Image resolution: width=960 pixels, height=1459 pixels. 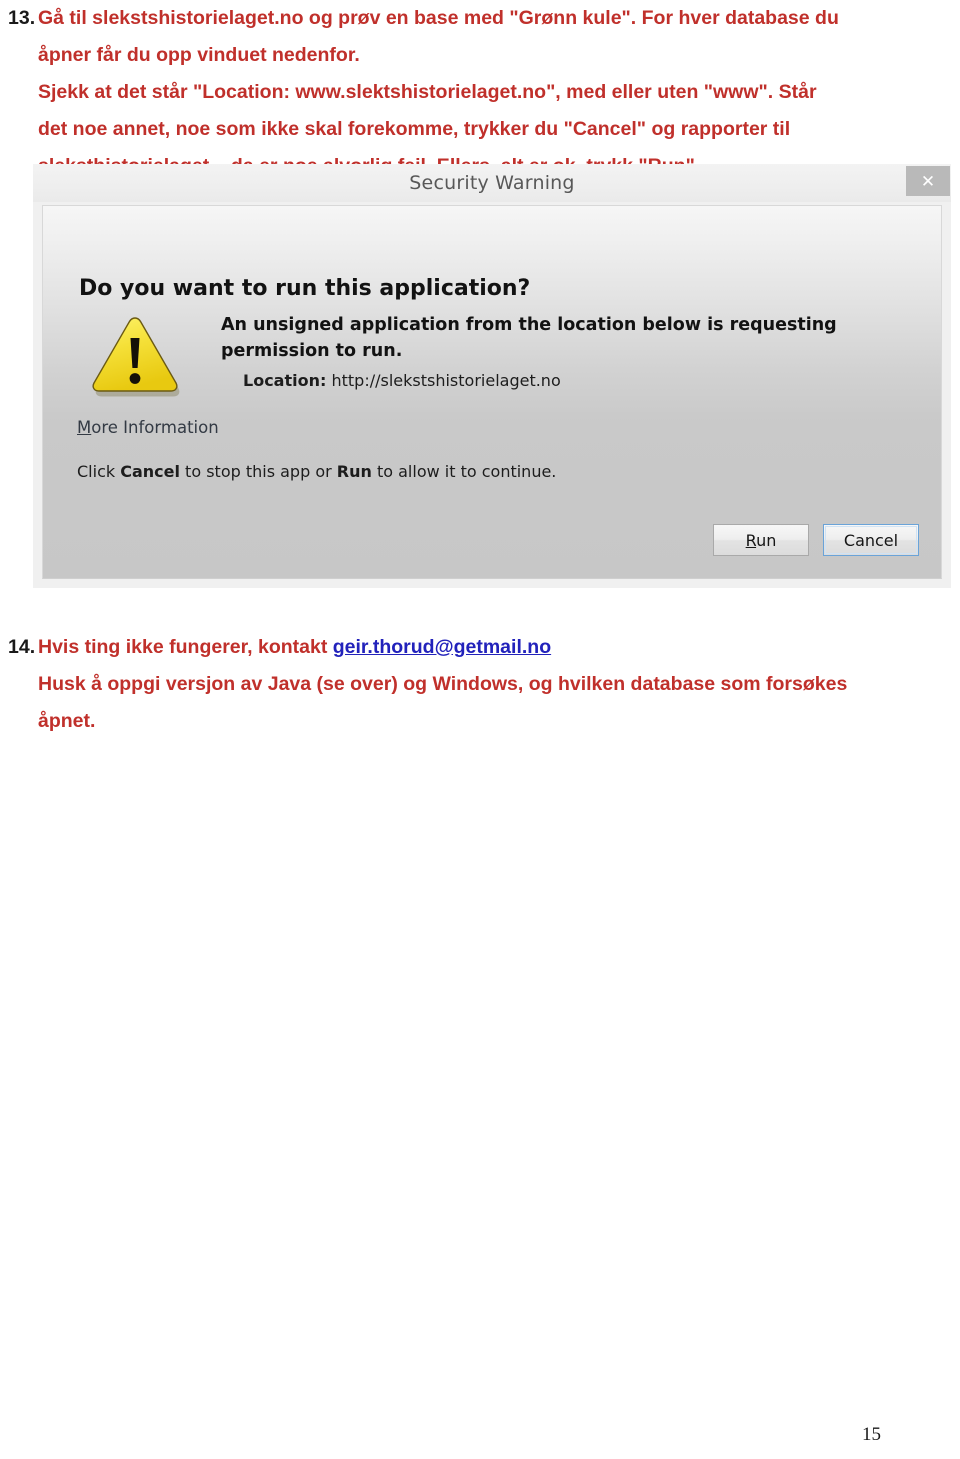 What do you see at coordinates (150, 471) in the screenshot?
I see `hint-bold-cancel: Cancel` at bounding box center [150, 471].